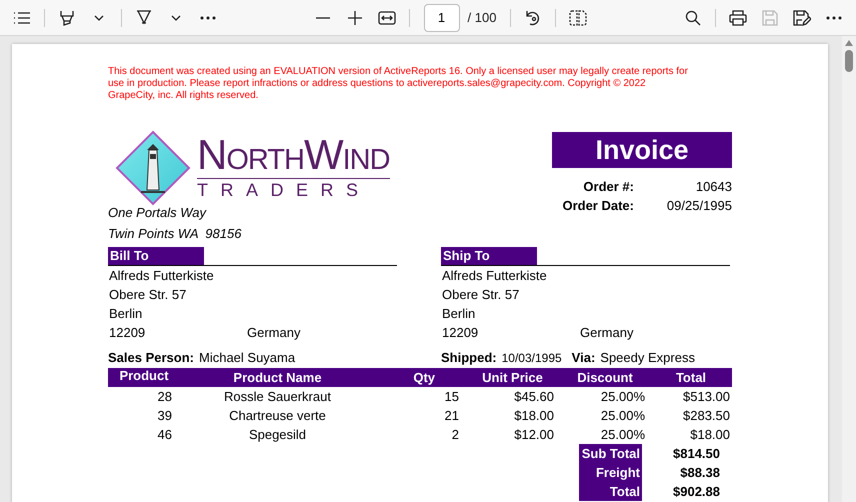 This screenshot has width=856, height=502. I want to click on field-value: 09/25/1995, so click(699, 206).